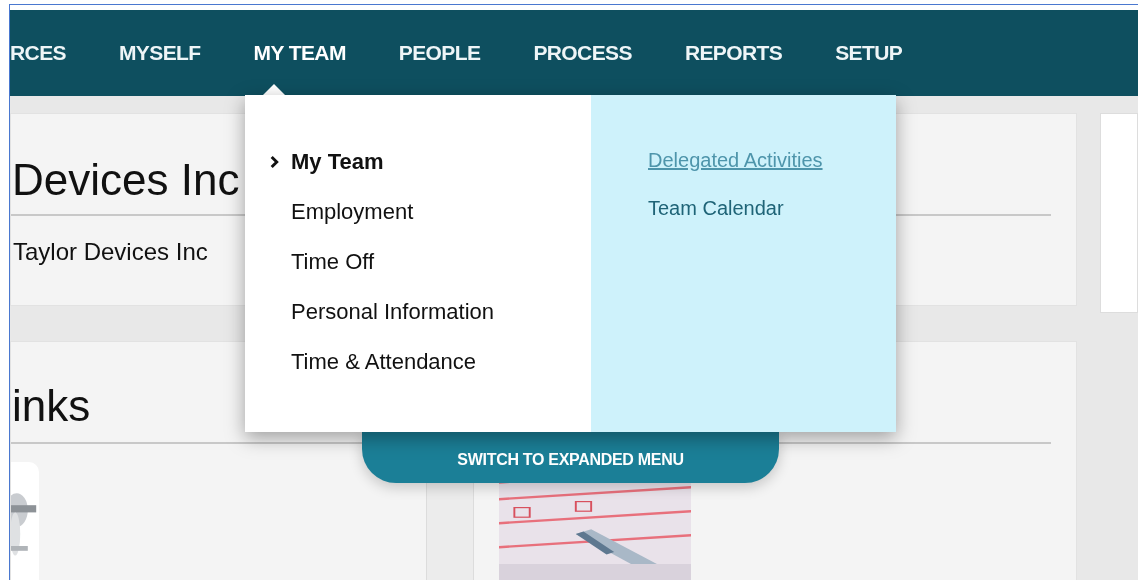 This screenshot has height=580, width=1138. Describe the element at coordinates (570, 457) in the screenshot. I see `switch-menu-button: SWITCH TO EXPANDED MENU` at that location.